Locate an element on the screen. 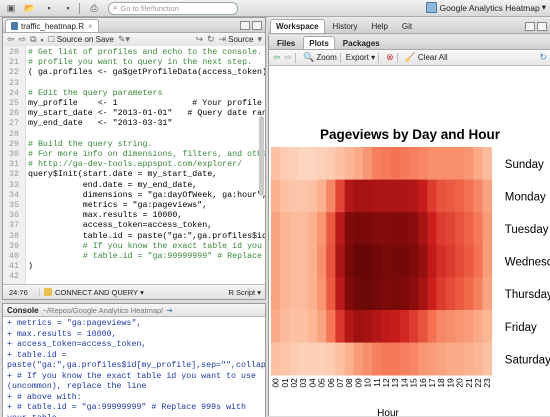  run-lines-icon: ↪ is located at coordinates (199, 39).